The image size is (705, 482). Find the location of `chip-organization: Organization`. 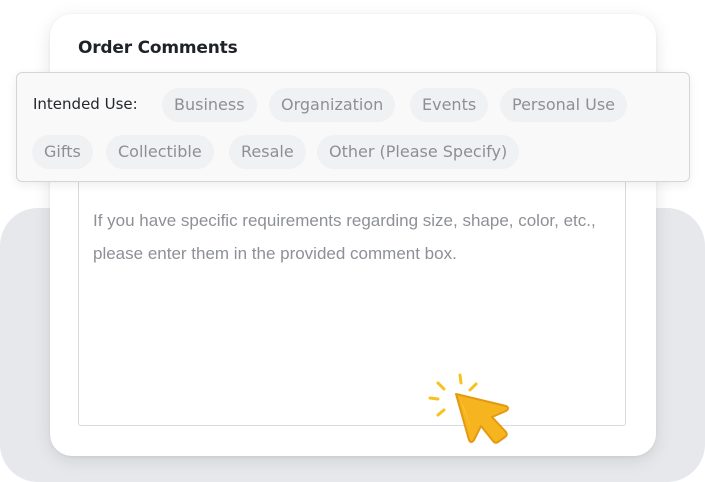

chip-organization: Organization is located at coordinates (332, 105).